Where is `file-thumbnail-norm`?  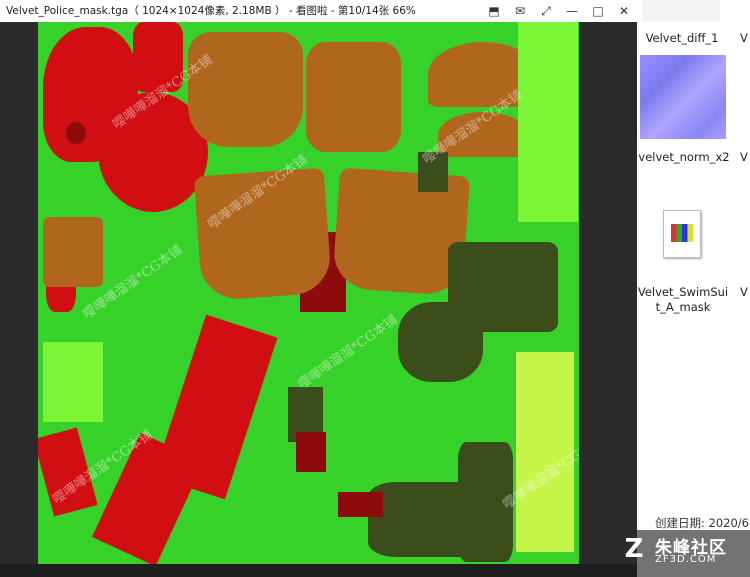 file-thumbnail-norm is located at coordinates (683, 97).